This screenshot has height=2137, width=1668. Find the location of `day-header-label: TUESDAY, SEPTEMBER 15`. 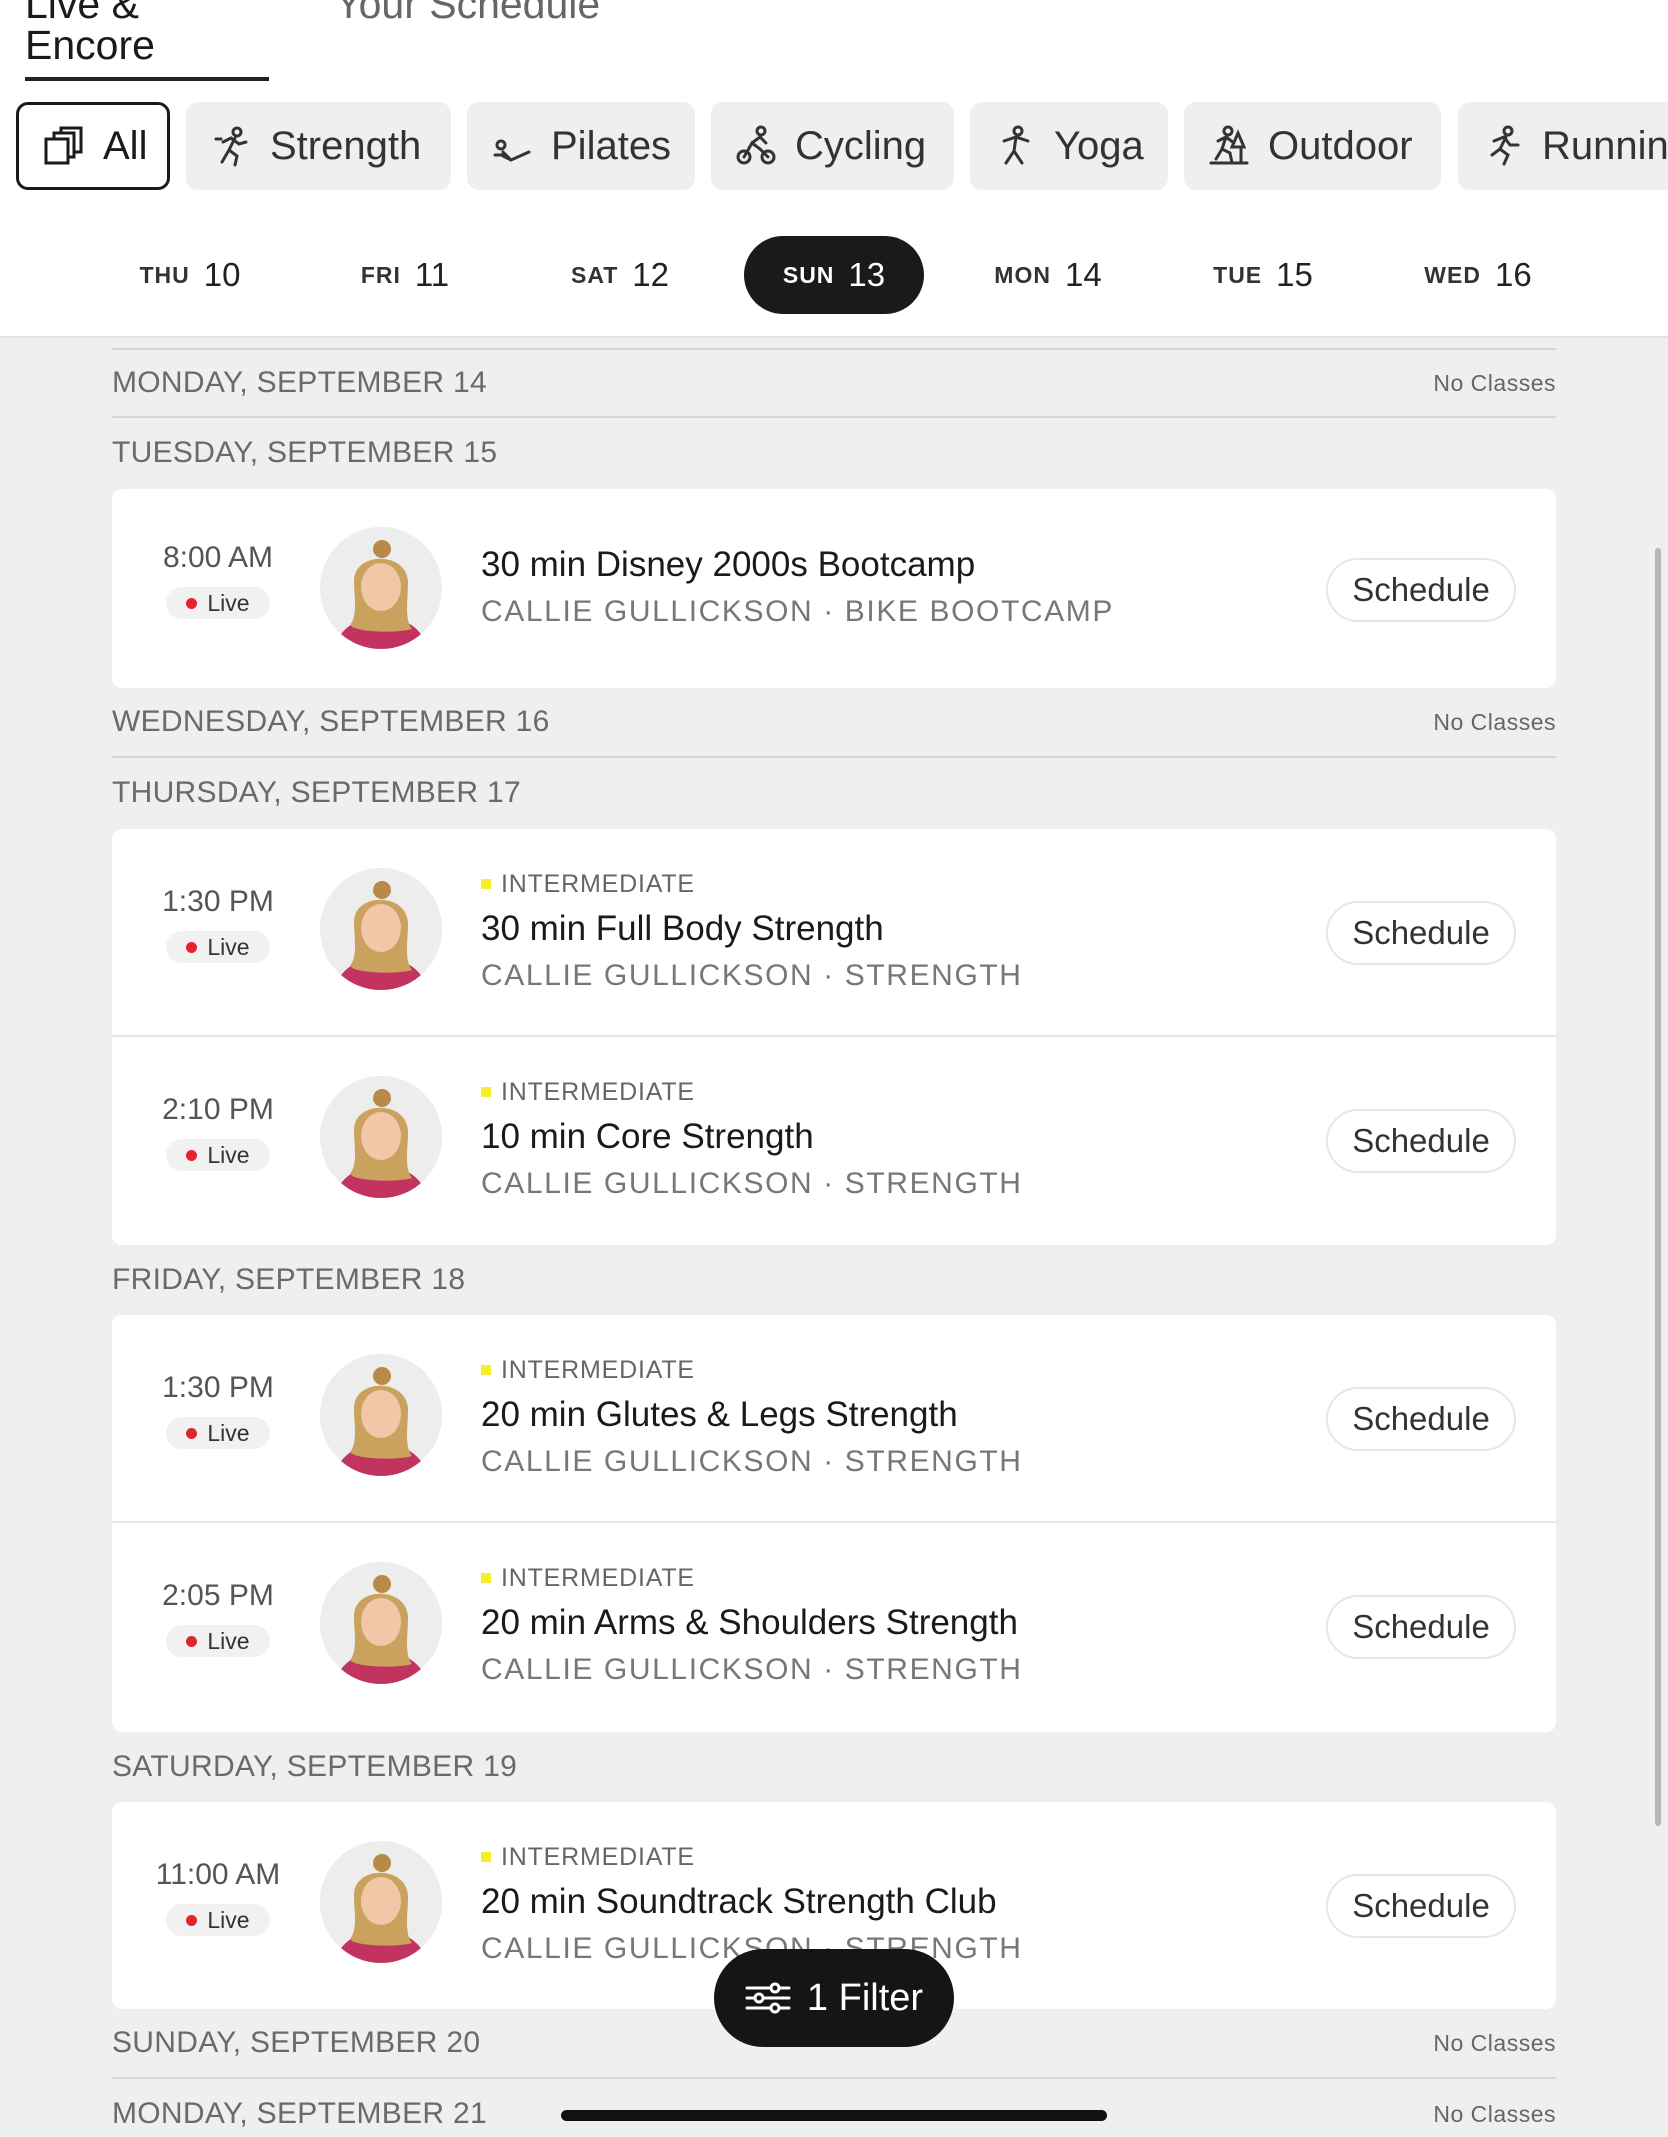

day-header-label: TUESDAY, SEPTEMBER 15 is located at coordinates (305, 452).